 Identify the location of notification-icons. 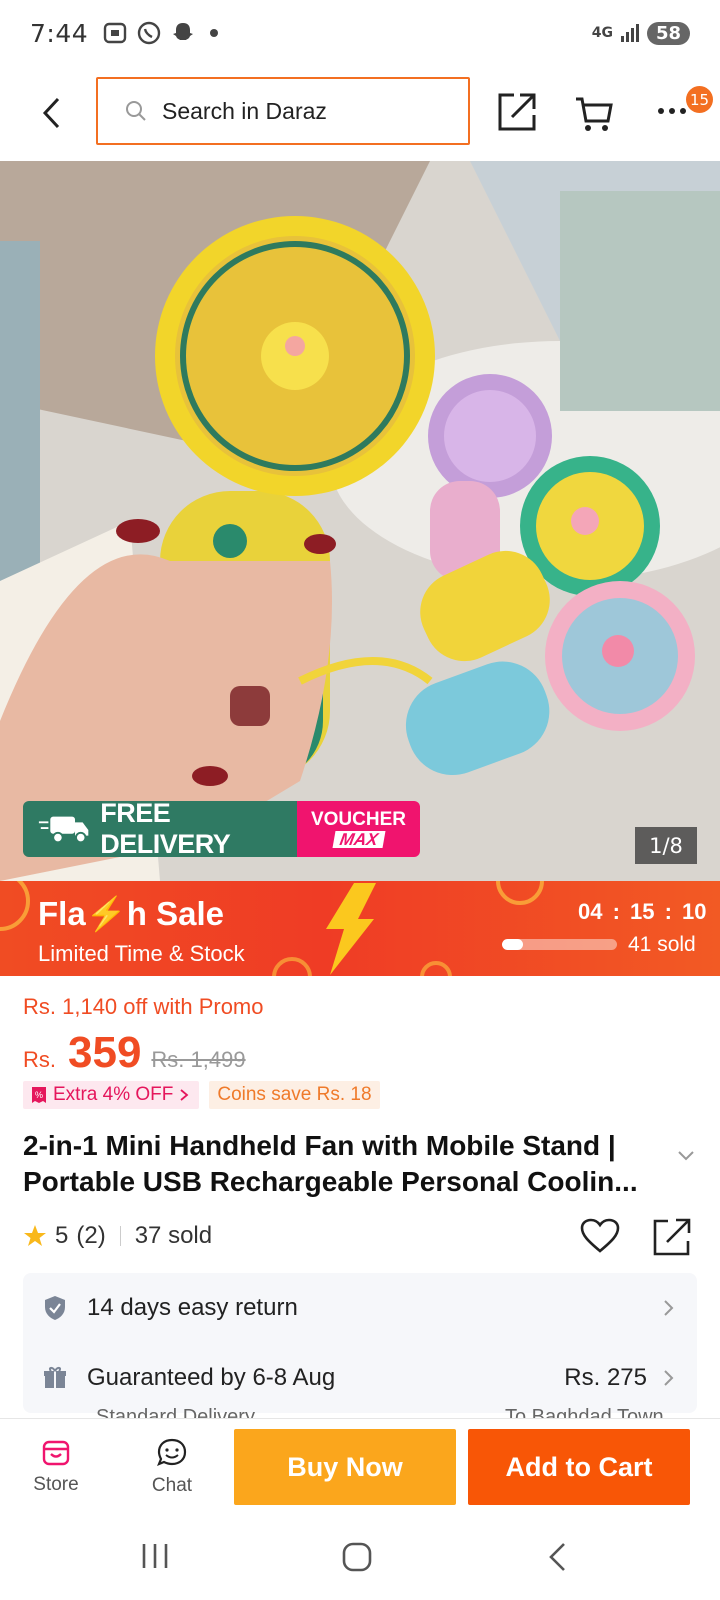
(160, 33).